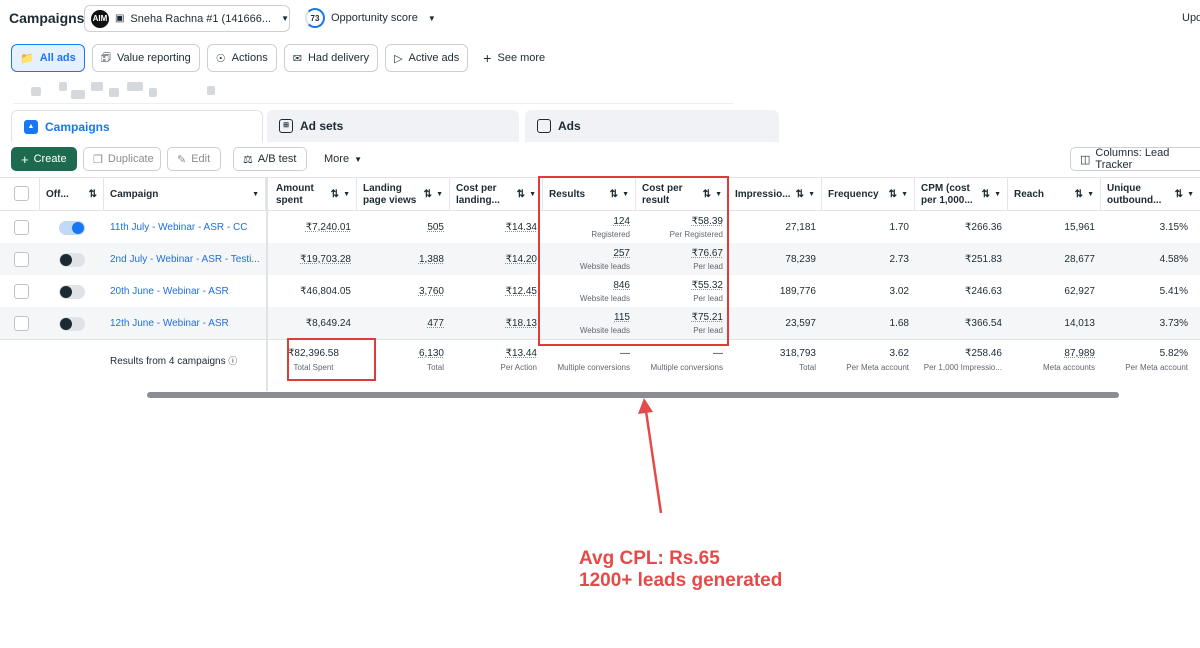 The height and width of the screenshot is (648, 1200). I want to click on arrow-shaft, so click(653, 462).